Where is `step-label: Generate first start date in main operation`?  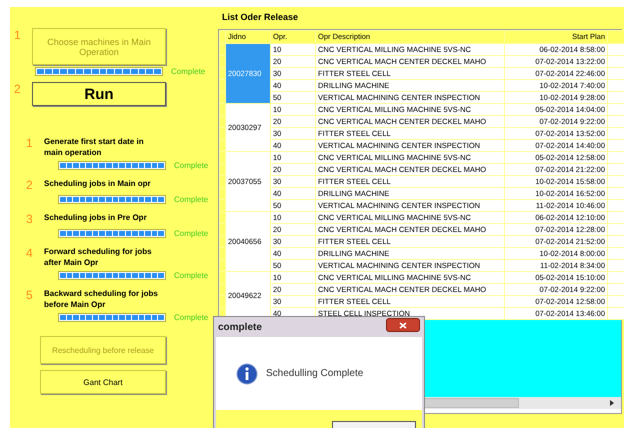 step-label: Generate first start date in main operation is located at coordinates (94, 147).